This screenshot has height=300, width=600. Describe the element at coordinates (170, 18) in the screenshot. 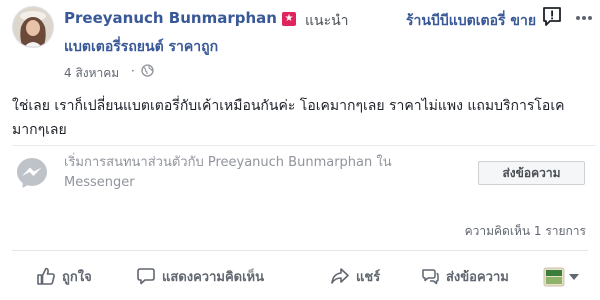

I see `author-name: Preeyanuch Bunmarphan` at that location.